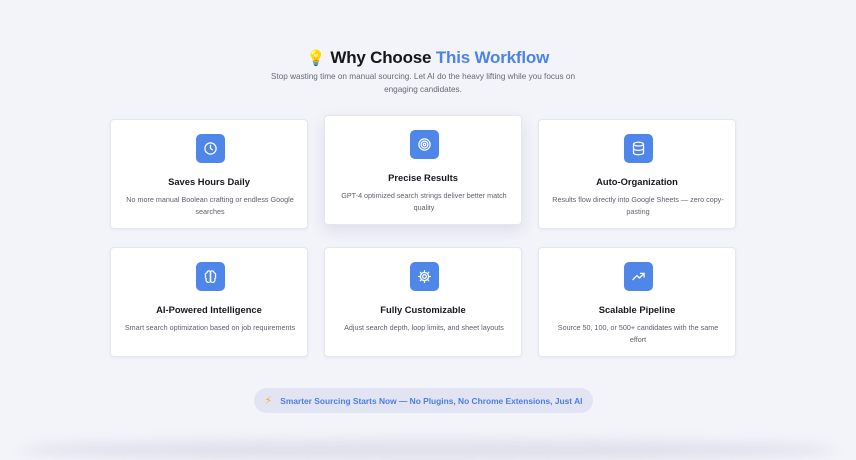 This screenshot has height=460, width=856. I want to click on section-heading: 💡 Why Choose This Workflow, so click(428, 58).